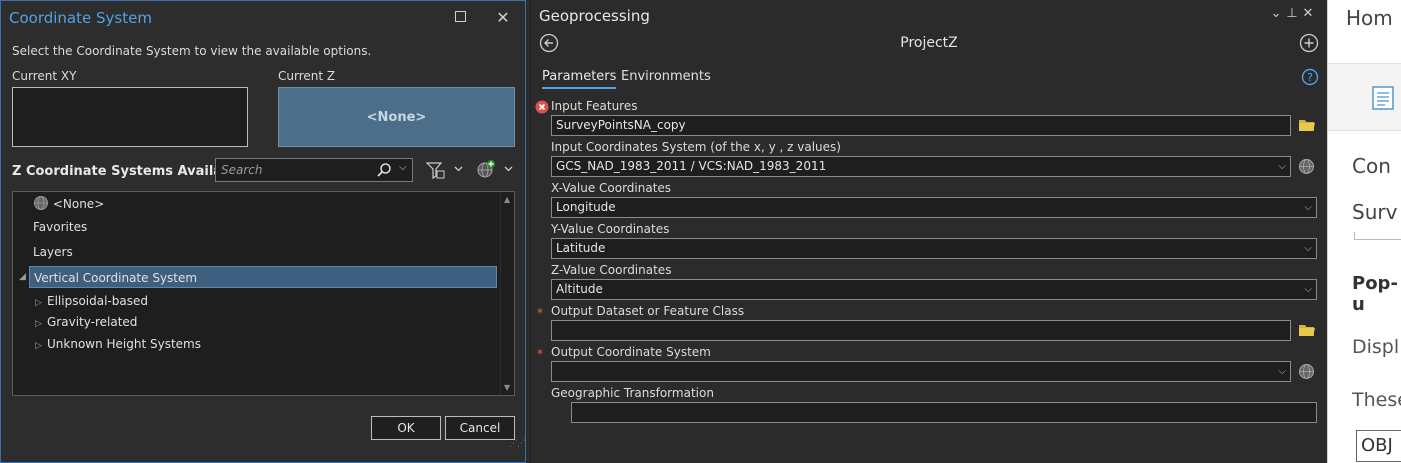 The image size is (1401, 463). Describe the element at coordinates (1375, 212) in the screenshot. I see `panel-text-surv: Surv` at that location.